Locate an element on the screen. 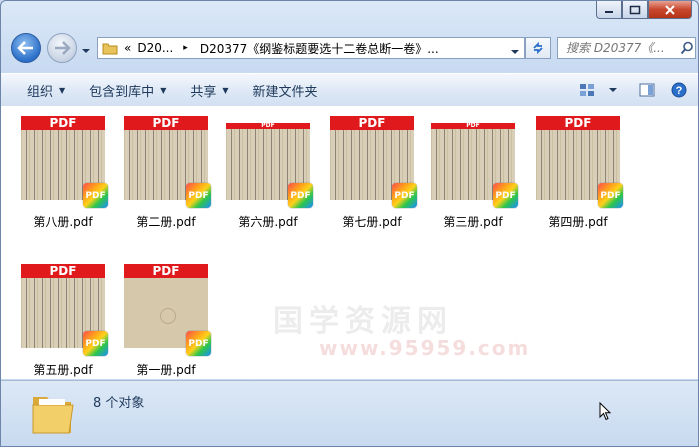  minimize-button is located at coordinates (609, 10).